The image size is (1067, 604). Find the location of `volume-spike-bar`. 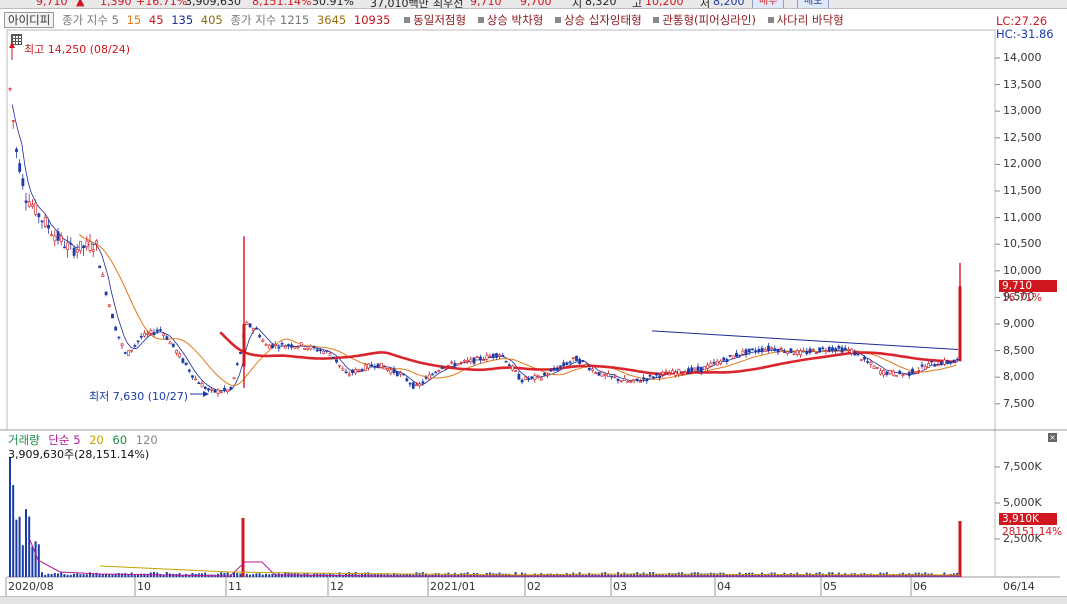

volume-spike-bar is located at coordinates (960, 549).